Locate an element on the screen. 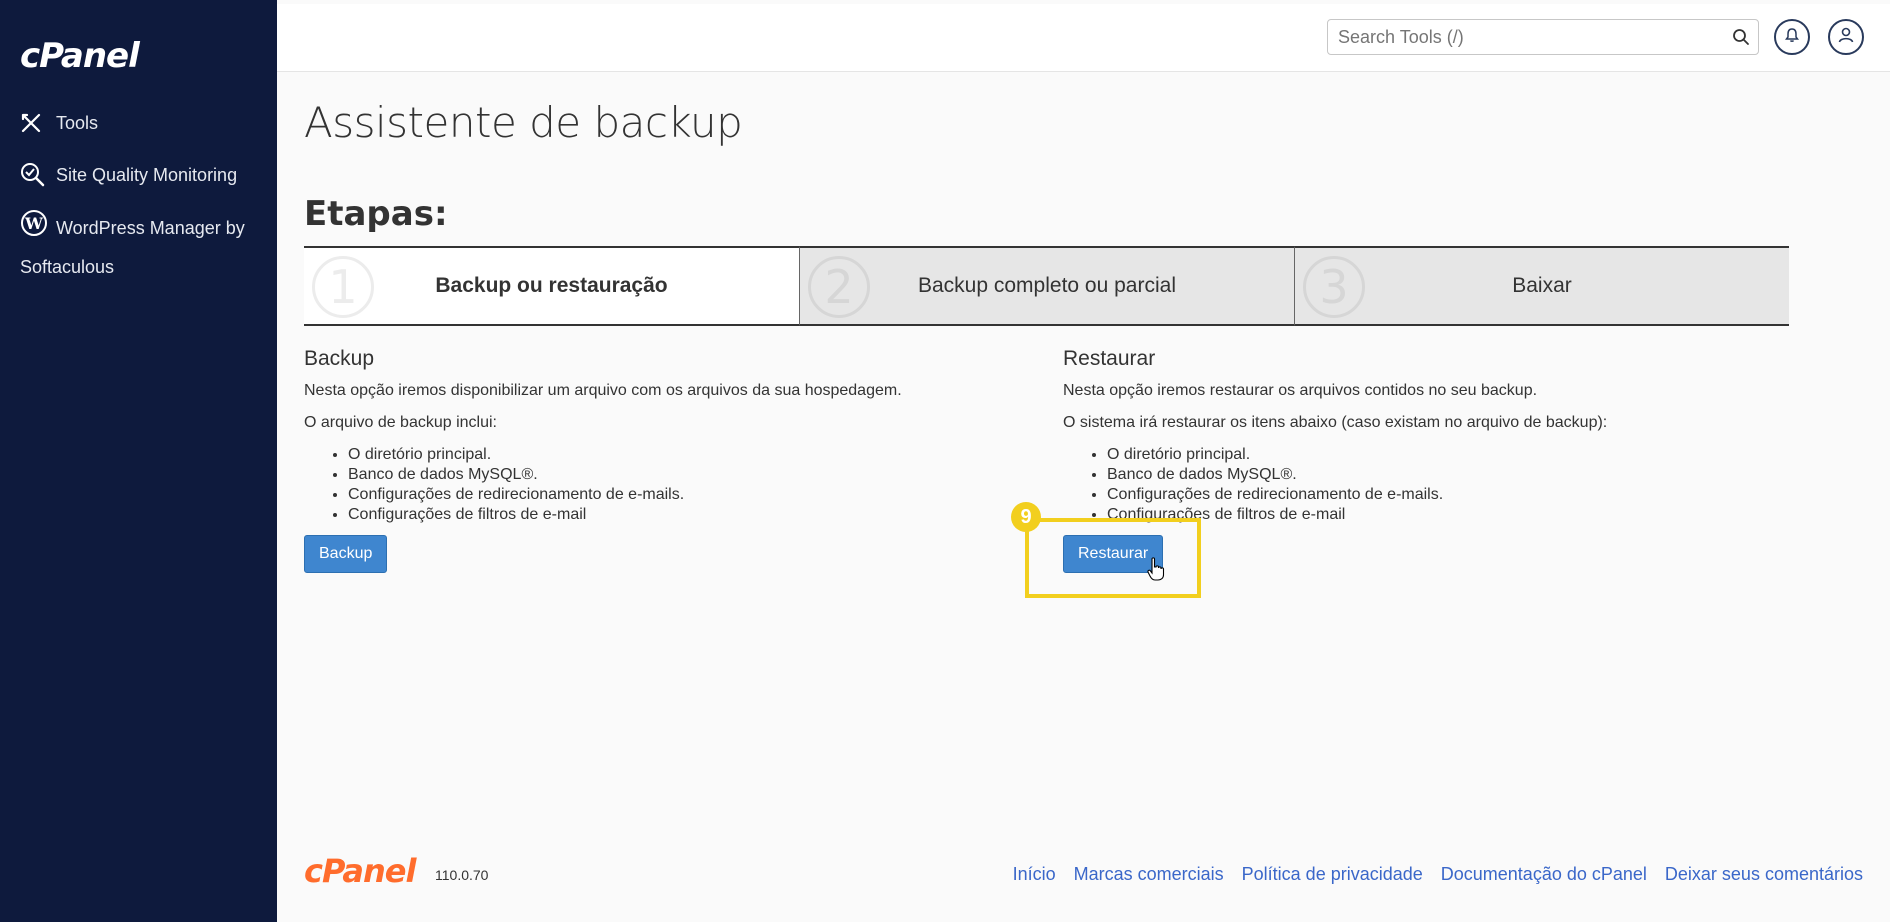  cpanel-logo: cPanel is located at coordinates (80, 56).